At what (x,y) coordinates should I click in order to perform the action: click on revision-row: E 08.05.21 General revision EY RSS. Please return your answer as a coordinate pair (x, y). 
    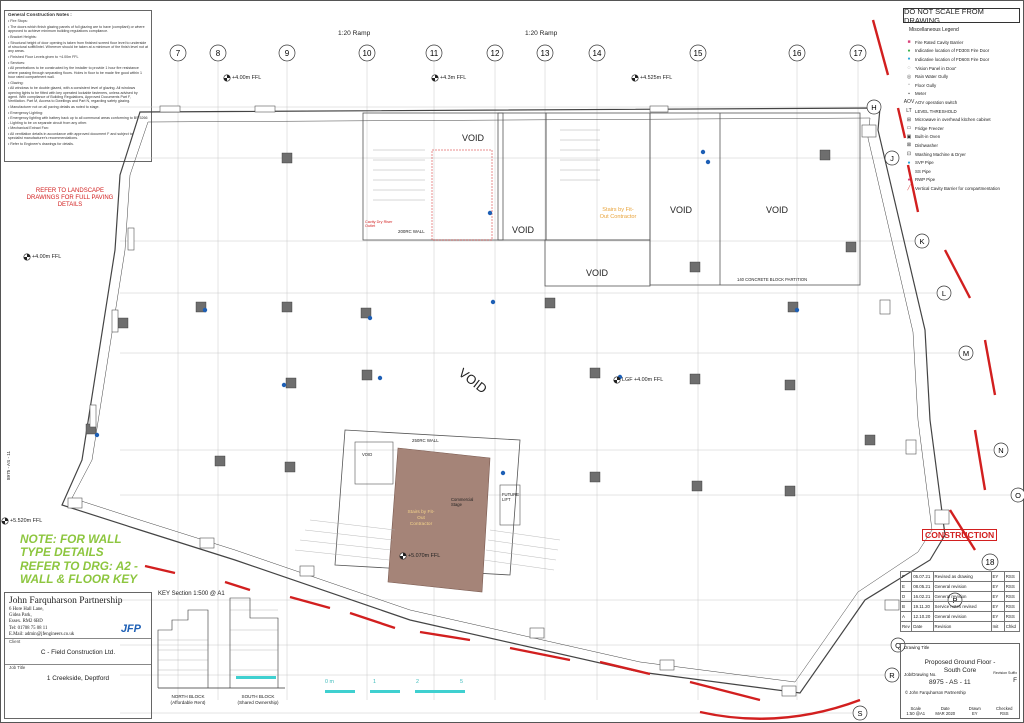
    Looking at the image, I should click on (960, 586).